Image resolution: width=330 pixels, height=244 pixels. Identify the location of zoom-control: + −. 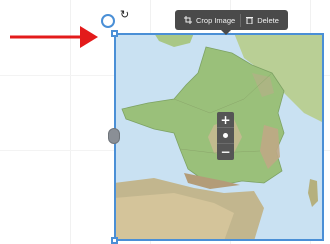
(225, 136).